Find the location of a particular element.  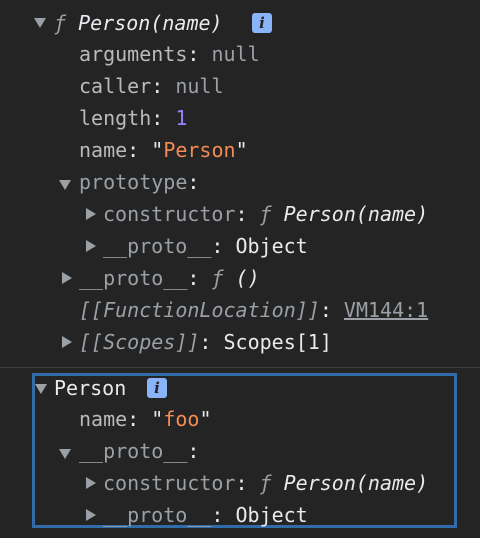

property-key: length is located at coordinates (115, 118).